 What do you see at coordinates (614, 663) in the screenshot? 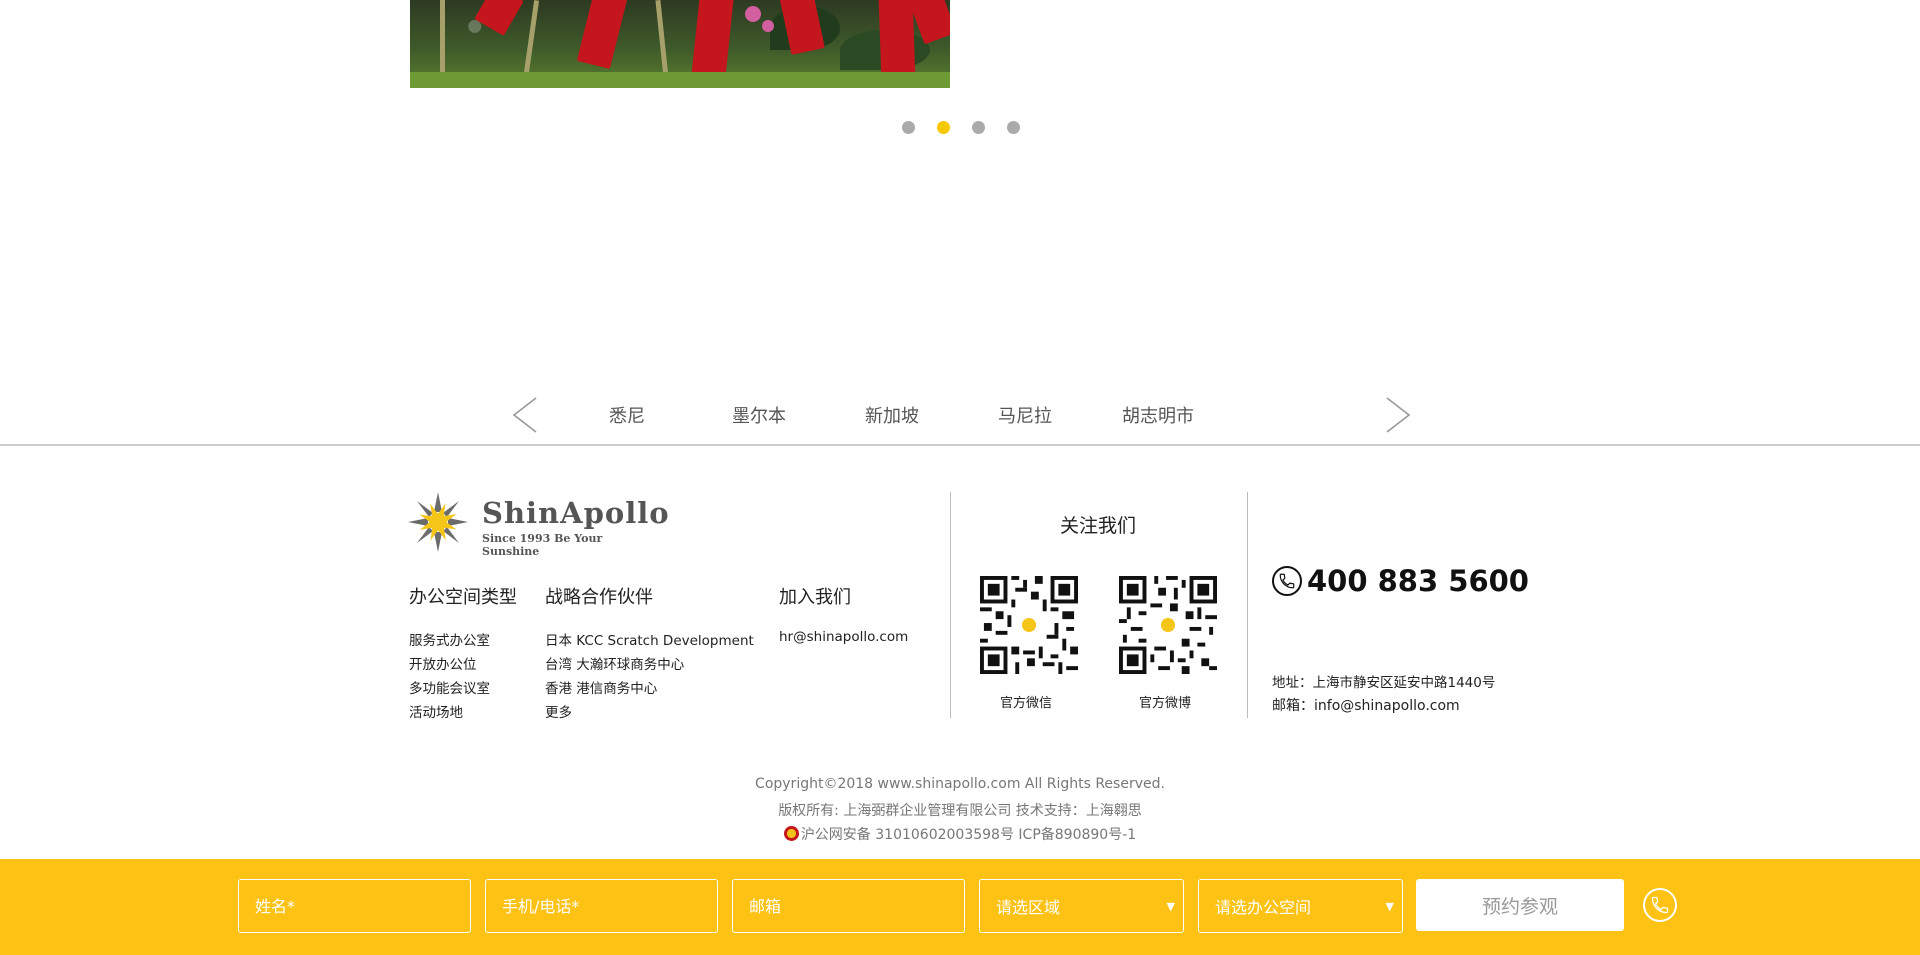
I see `partner-link: 台湾 大瀚环球商务中心` at bounding box center [614, 663].